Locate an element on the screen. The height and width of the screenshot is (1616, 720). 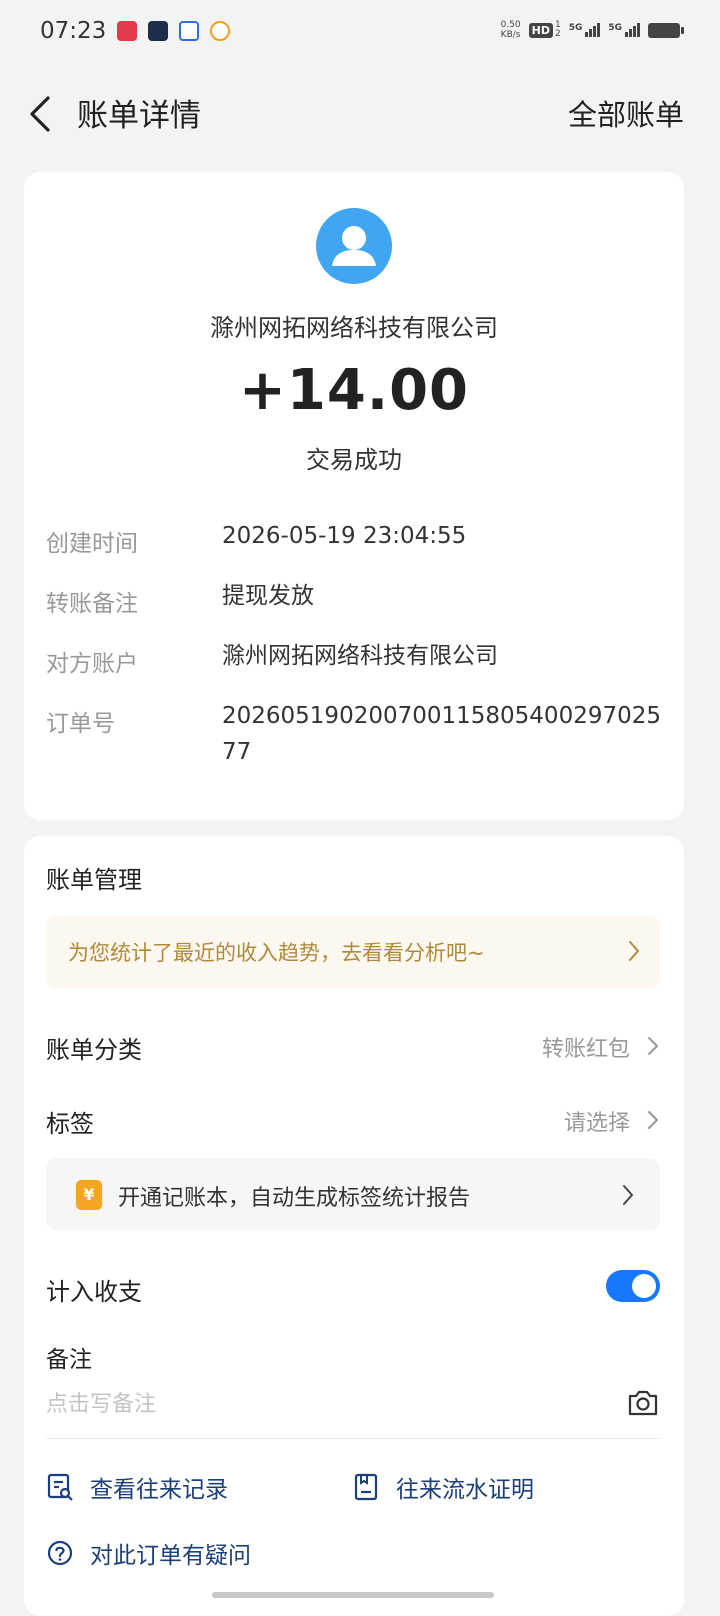
hd-icon: HD 1 2 is located at coordinates (544, 30).